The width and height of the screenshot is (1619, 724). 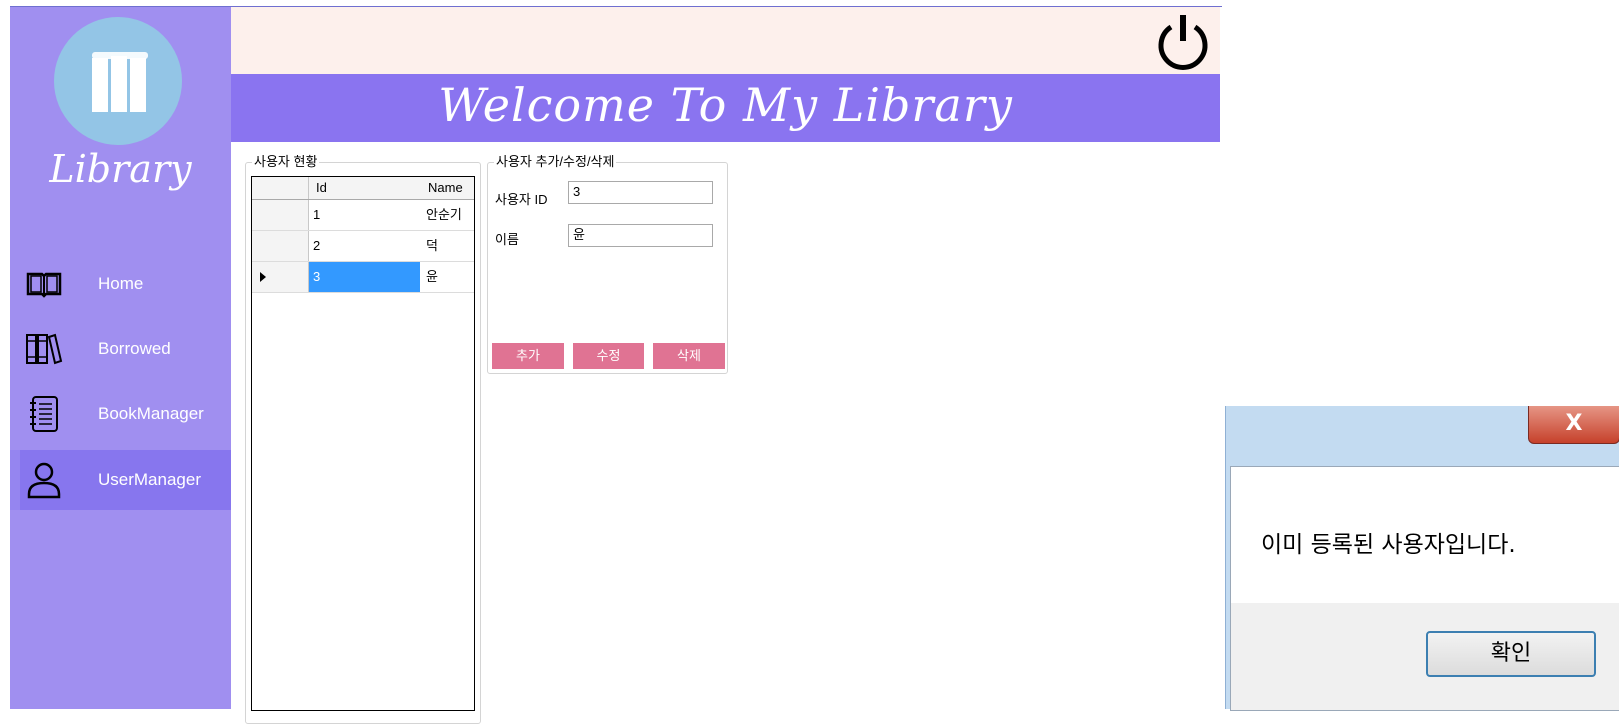 I want to click on table-row: 2 덕, so click(x=363, y=246).